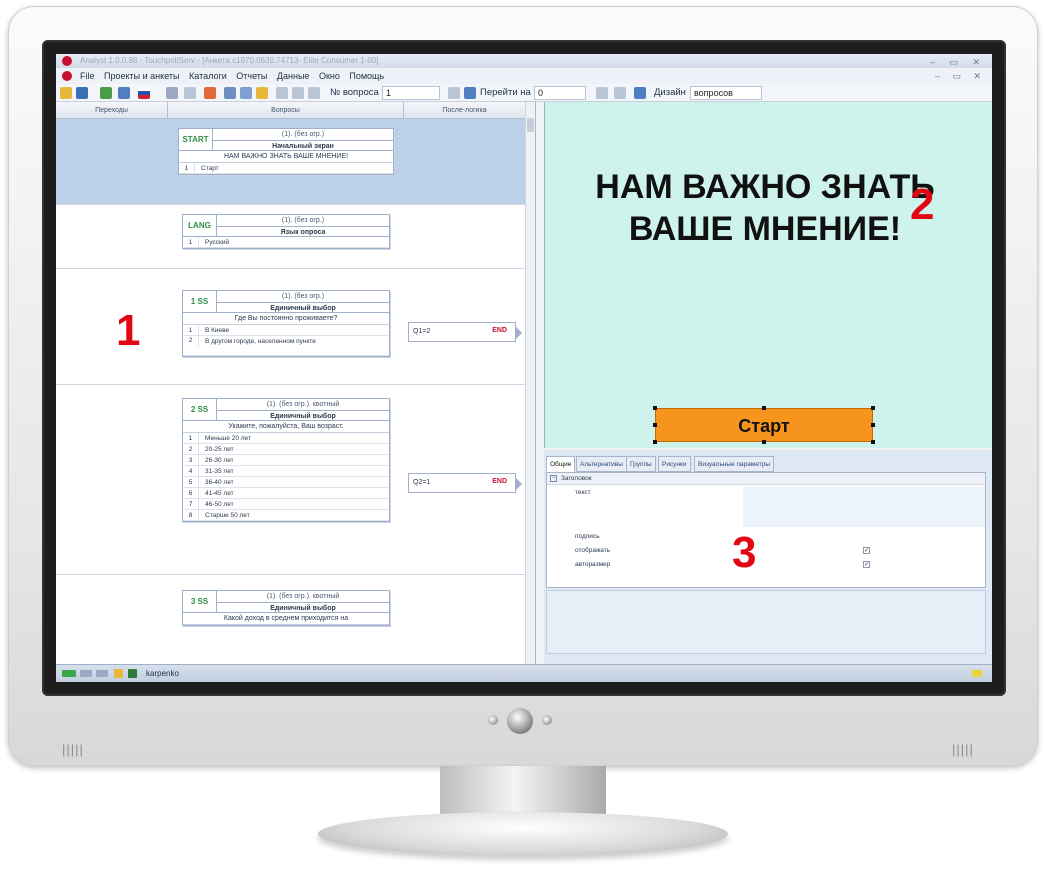 This screenshot has width=1046, height=869. Describe the element at coordinates (210, 93) in the screenshot. I see `insert-question-icon` at that location.